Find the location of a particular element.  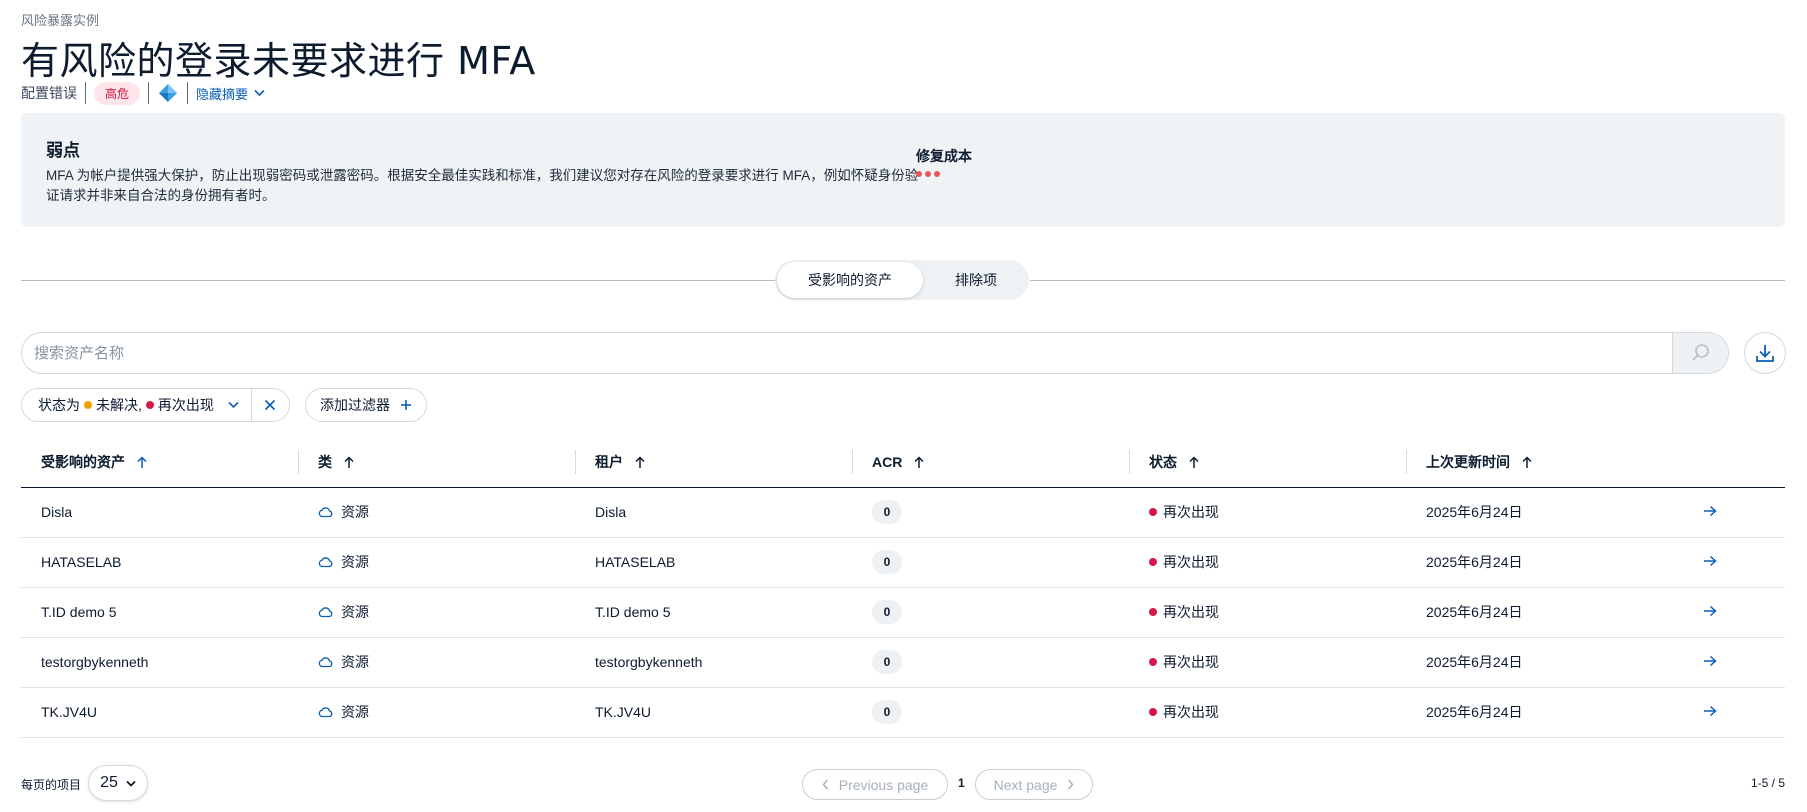

clear-filter-button is located at coordinates (269, 405).